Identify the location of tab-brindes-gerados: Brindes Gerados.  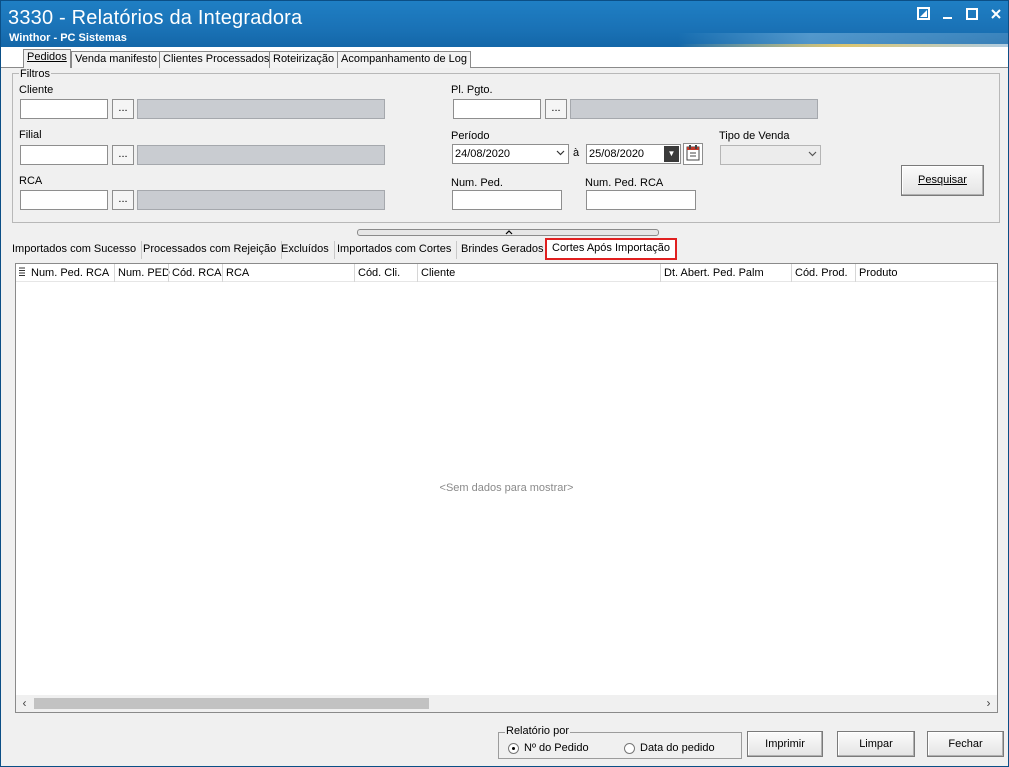
(503, 250).